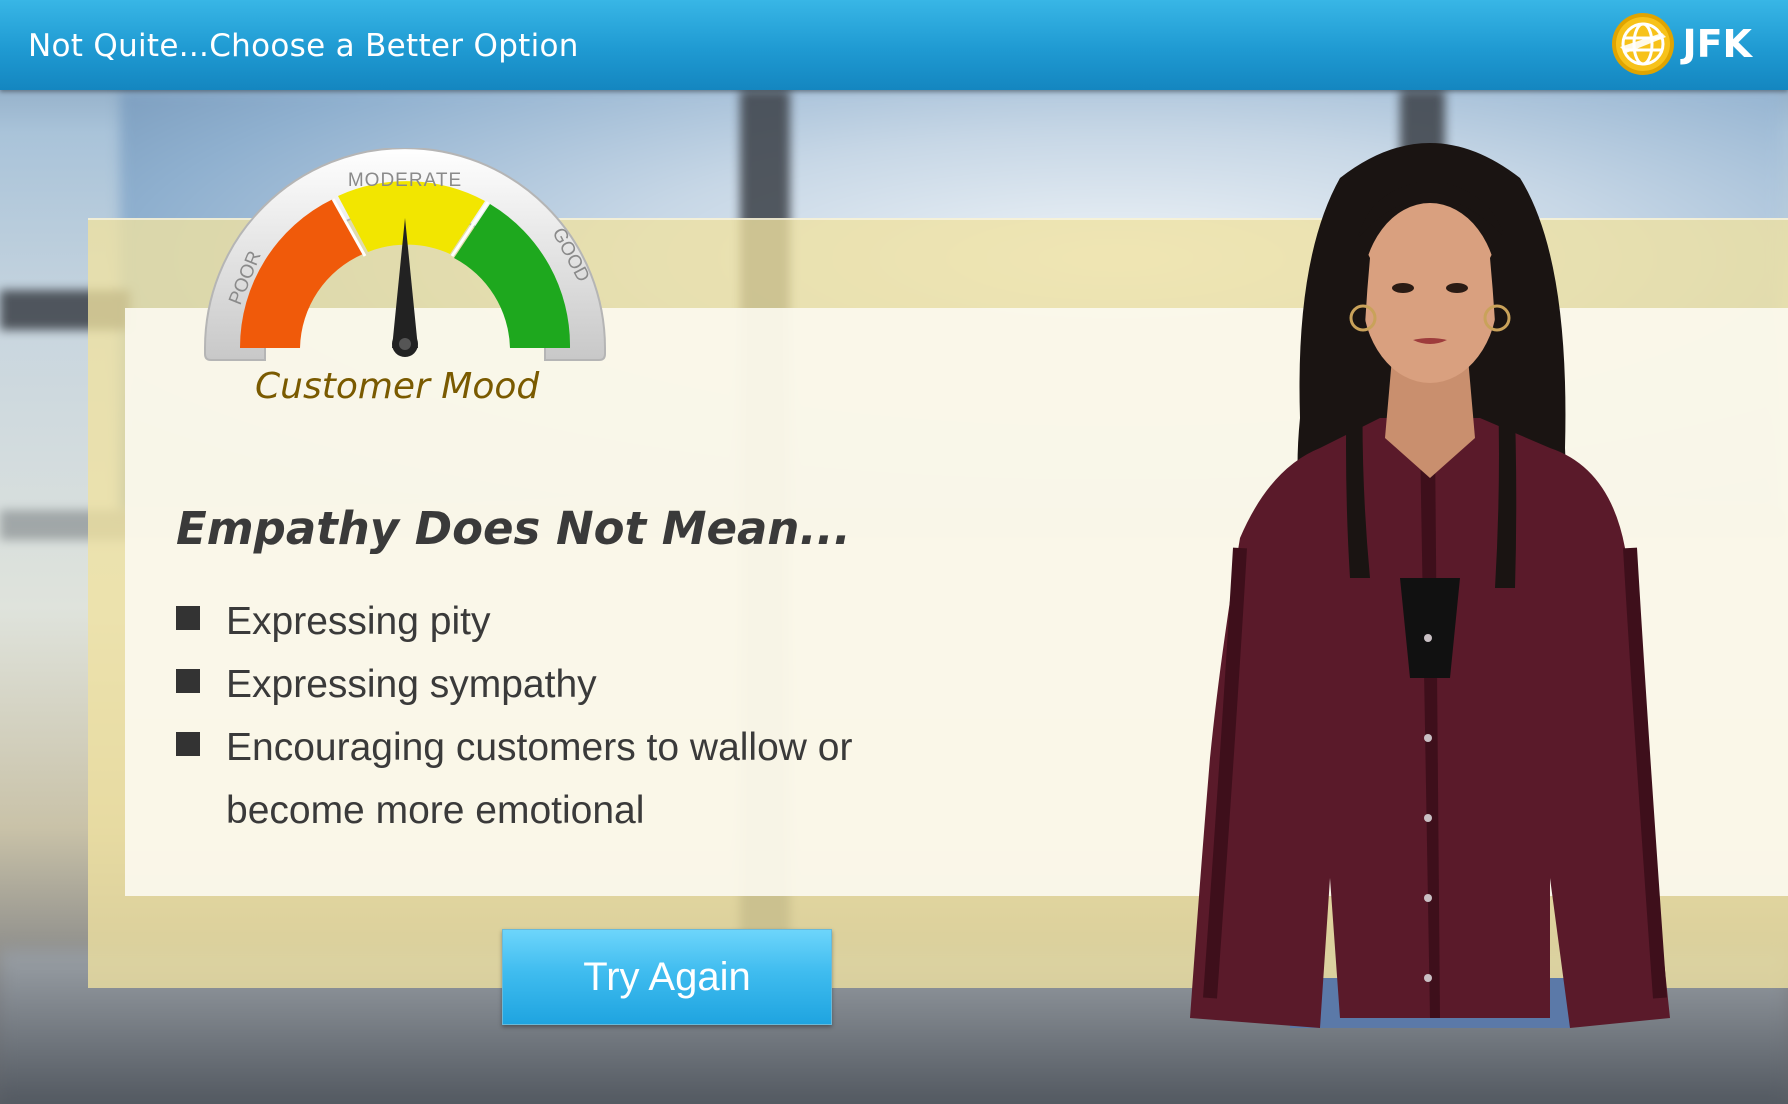  I want to click on header-bar: Not Quite...Choose a Better Option JFK, so click(894, 45).